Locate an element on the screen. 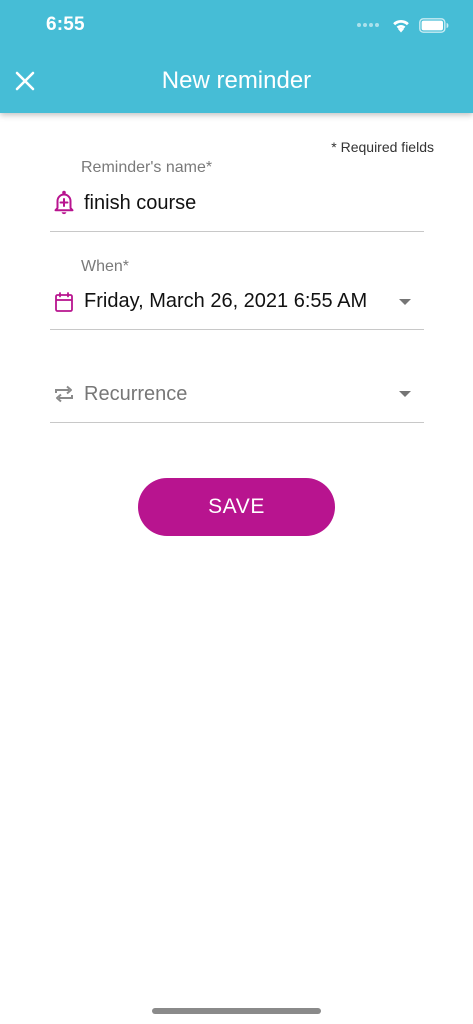 The height and width of the screenshot is (1024, 473). reminder-name-label: Reminder's name* is located at coordinates (147, 167).